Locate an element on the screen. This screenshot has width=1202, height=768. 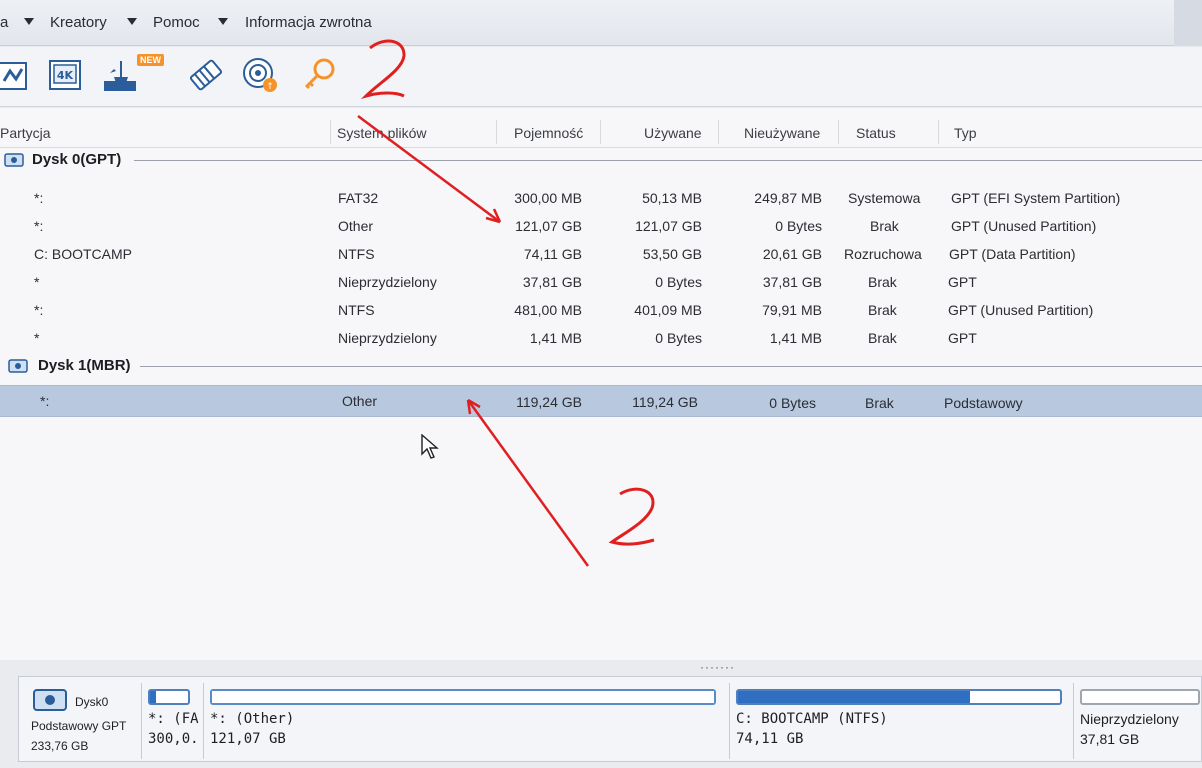
disk-recovery-icon: ↑ is located at coordinates (260, 75).